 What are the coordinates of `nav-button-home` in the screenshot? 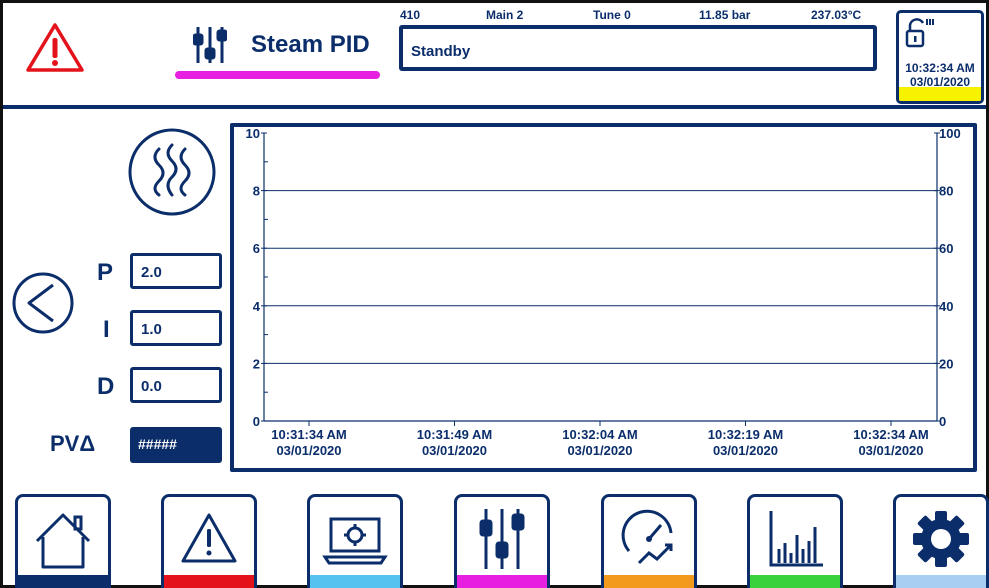 It's located at (63, 541).